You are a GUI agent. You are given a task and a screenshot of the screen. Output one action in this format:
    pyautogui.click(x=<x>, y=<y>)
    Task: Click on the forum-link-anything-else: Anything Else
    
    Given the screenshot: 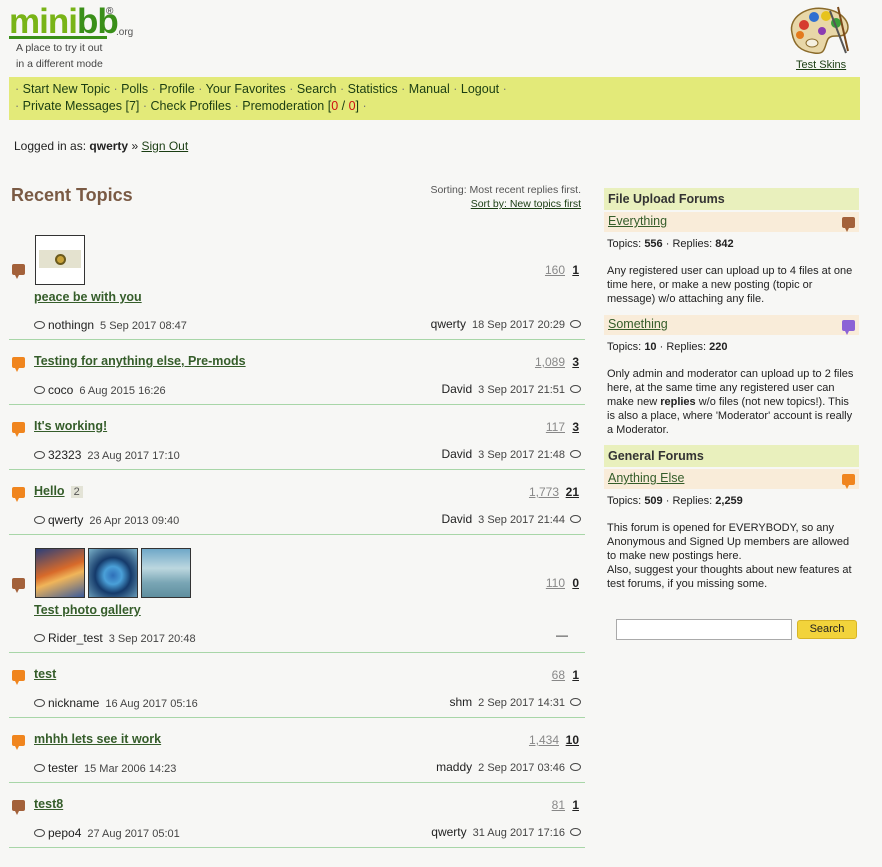 What is the action you would take?
    pyautogui.click(x=646, y=478)
    